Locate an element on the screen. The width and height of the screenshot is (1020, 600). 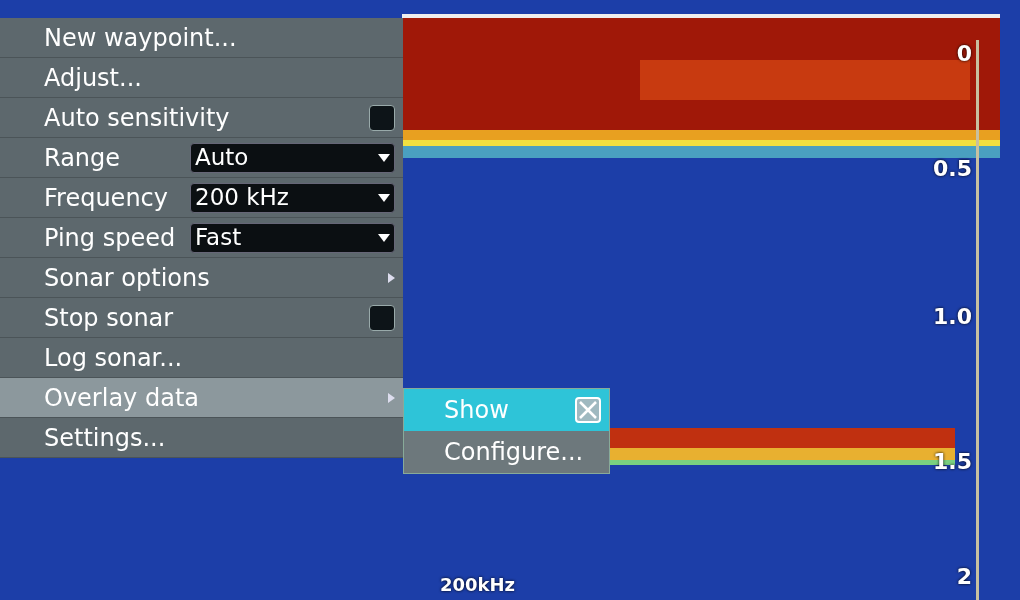
cross-icon is located at coordinates (588, 410).